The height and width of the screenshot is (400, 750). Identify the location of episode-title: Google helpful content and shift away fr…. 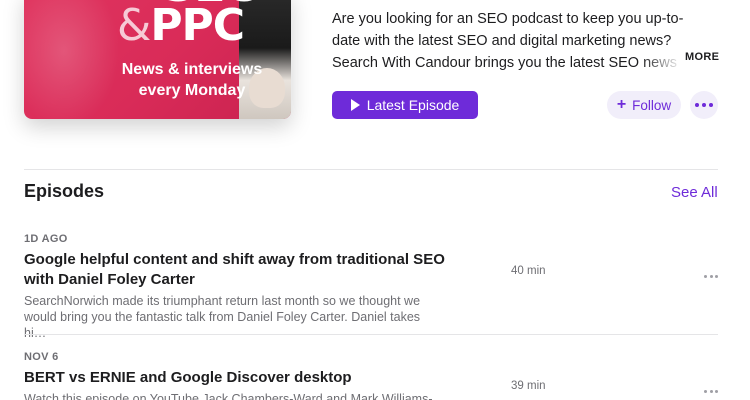
(239, 270).